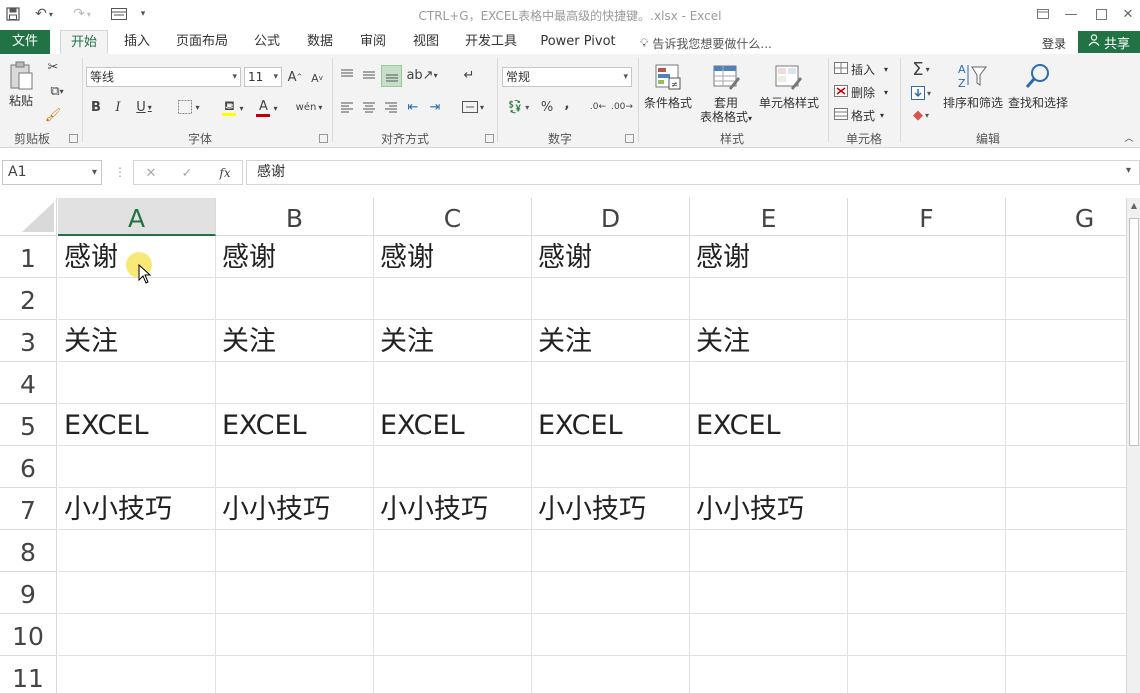 This screenshot has height=693, width=1140. I want to click on cell-d8, so click(611, 551).